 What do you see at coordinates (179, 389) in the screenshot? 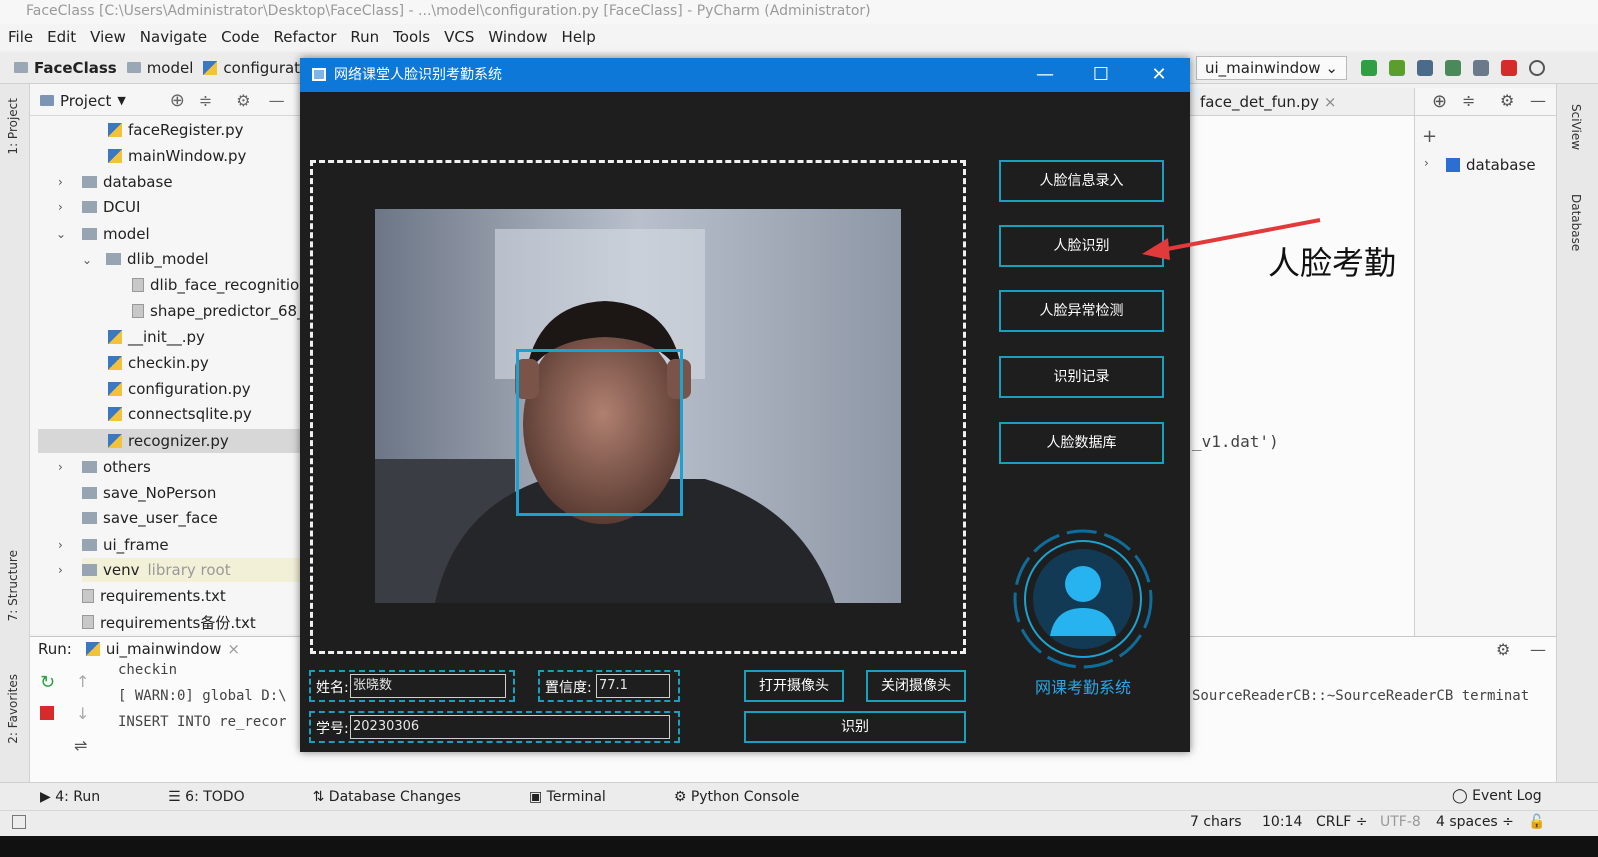
I see `tree-item: configuration.py` at bounding box center [179, 389].